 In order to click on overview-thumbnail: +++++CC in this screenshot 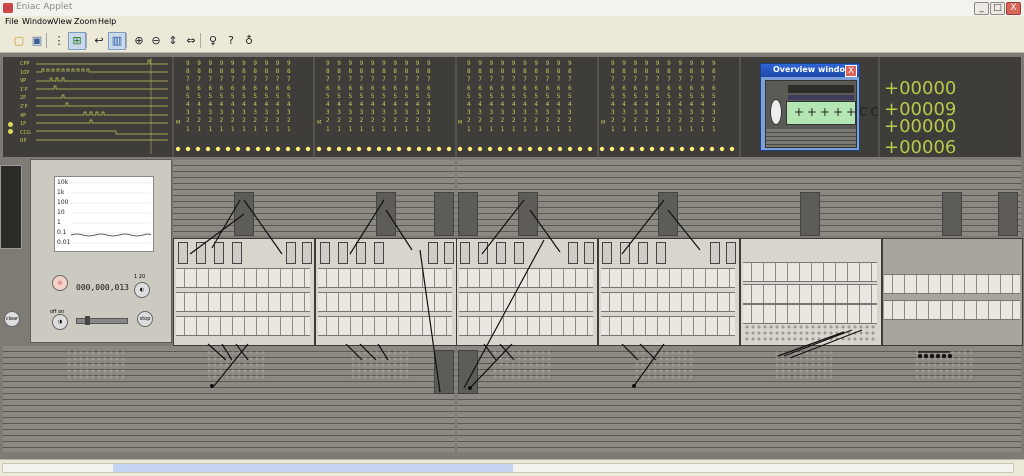, I will do `click(822, 114)`.